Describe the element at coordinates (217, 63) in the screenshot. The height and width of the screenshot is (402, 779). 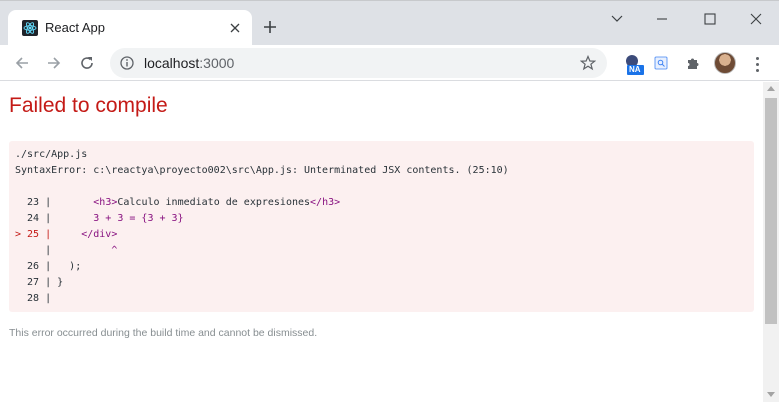
I see `url-port: :3000` at that location.